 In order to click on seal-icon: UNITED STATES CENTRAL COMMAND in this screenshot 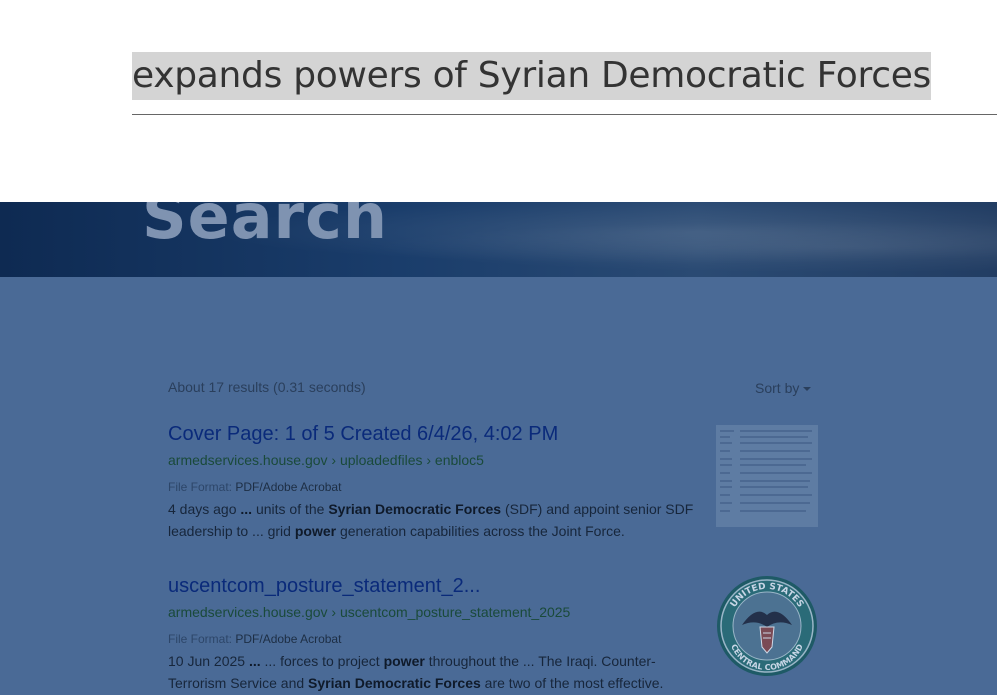, I will do `click(767, 626)`.